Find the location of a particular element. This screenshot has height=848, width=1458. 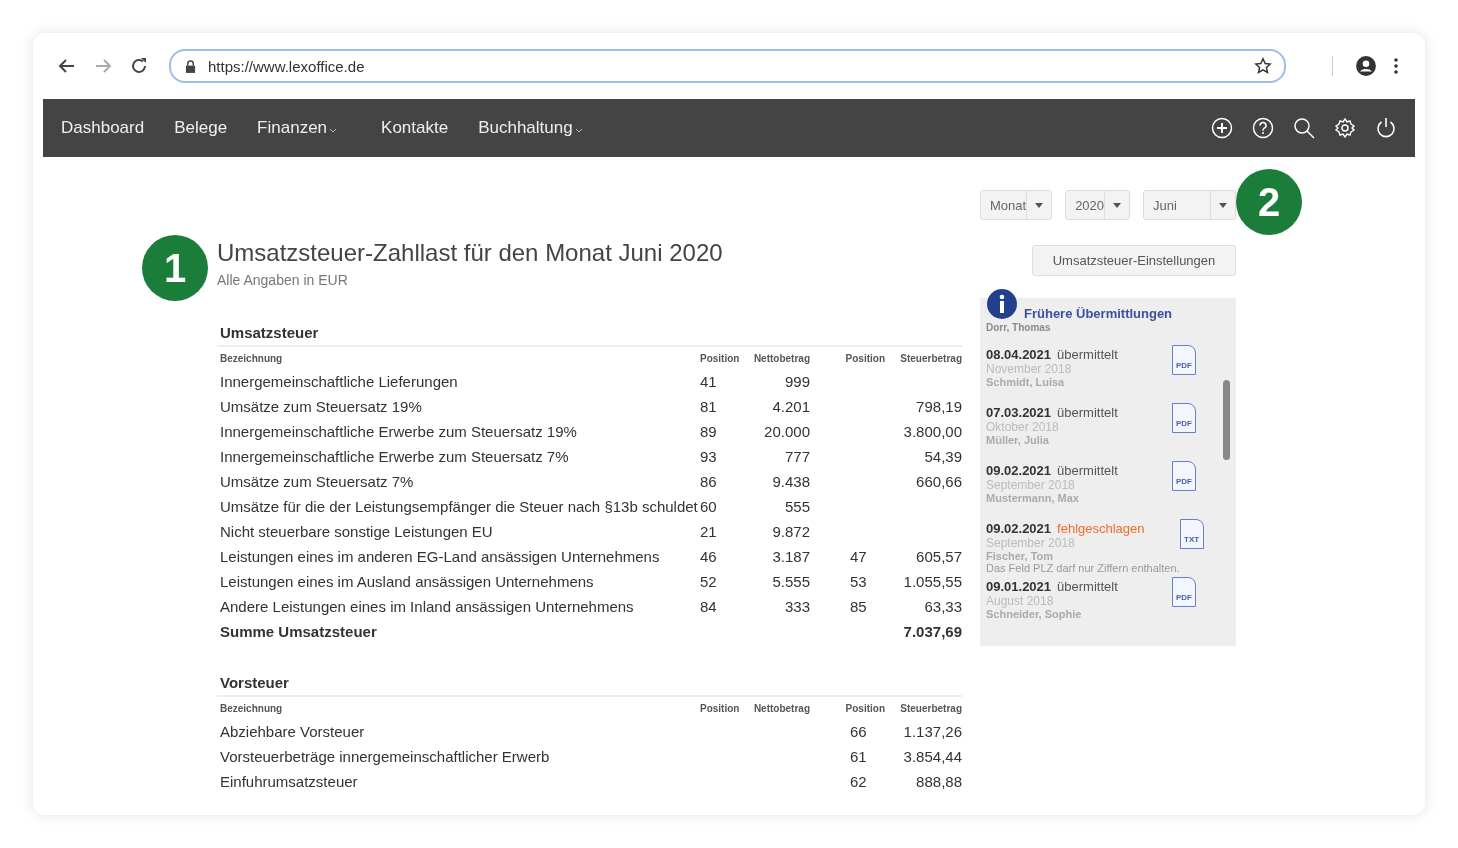

total-label: Summe Umsatzsteuer is located at coordinates (298, 631).